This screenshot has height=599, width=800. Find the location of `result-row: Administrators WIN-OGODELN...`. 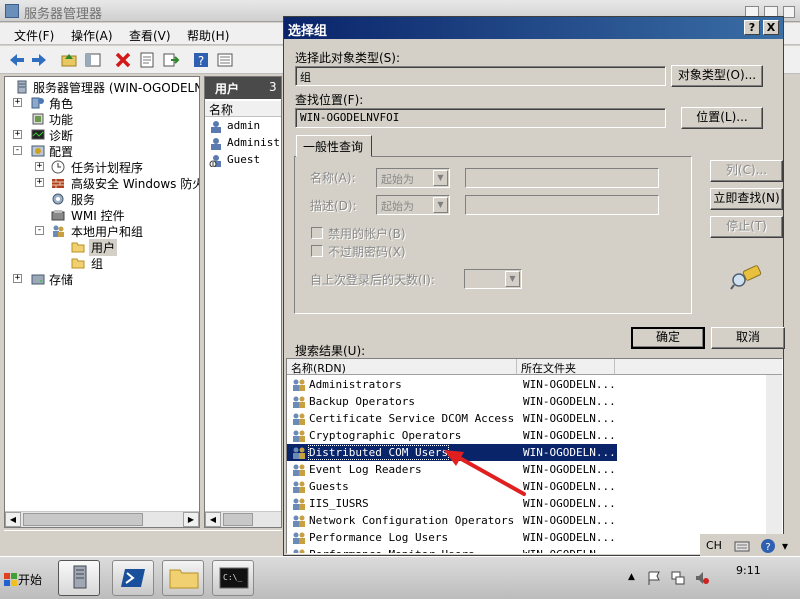

result-row: Administrators WIN-OGODELN... is located at coordinates (452, 384).